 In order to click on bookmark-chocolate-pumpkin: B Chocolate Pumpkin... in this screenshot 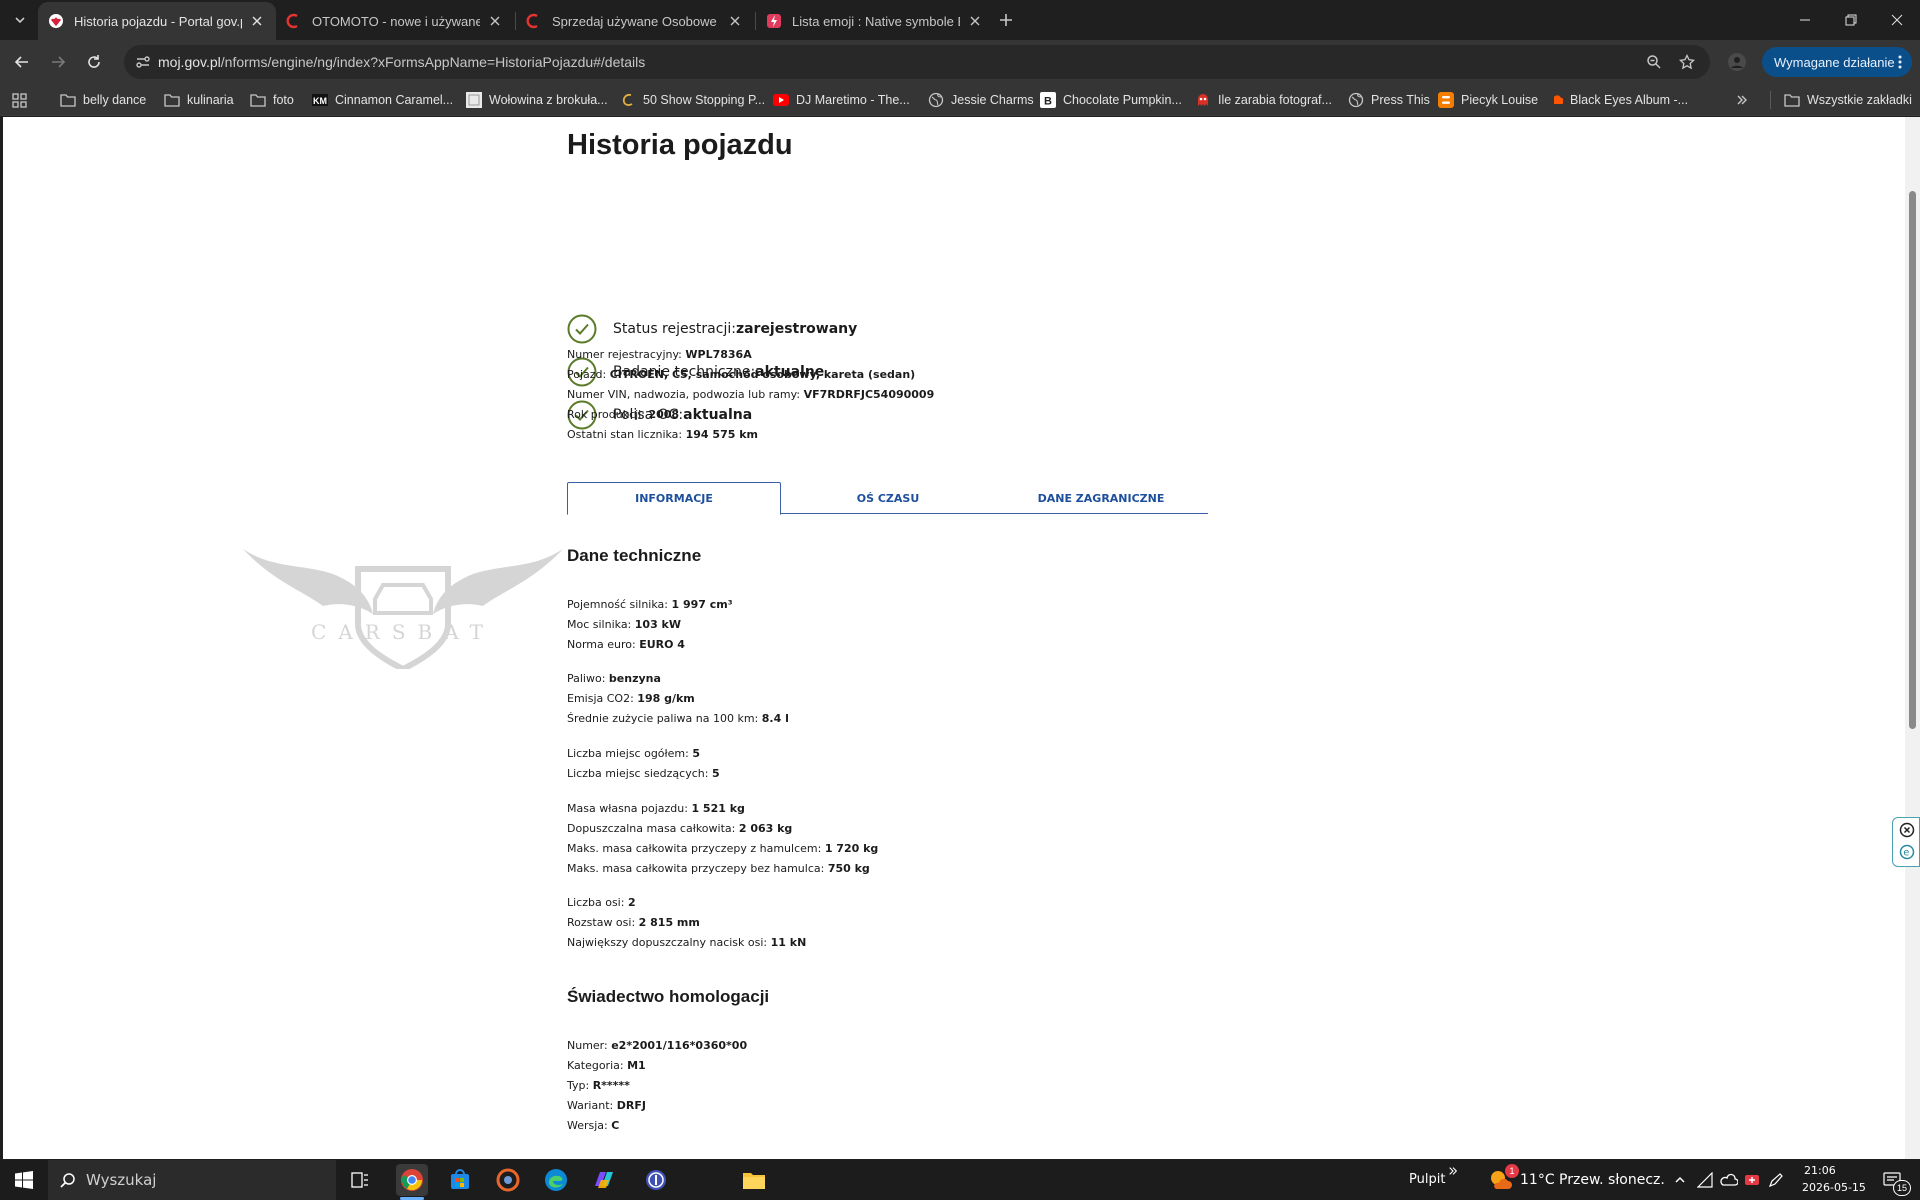, I will do `click(1111, 100)`.